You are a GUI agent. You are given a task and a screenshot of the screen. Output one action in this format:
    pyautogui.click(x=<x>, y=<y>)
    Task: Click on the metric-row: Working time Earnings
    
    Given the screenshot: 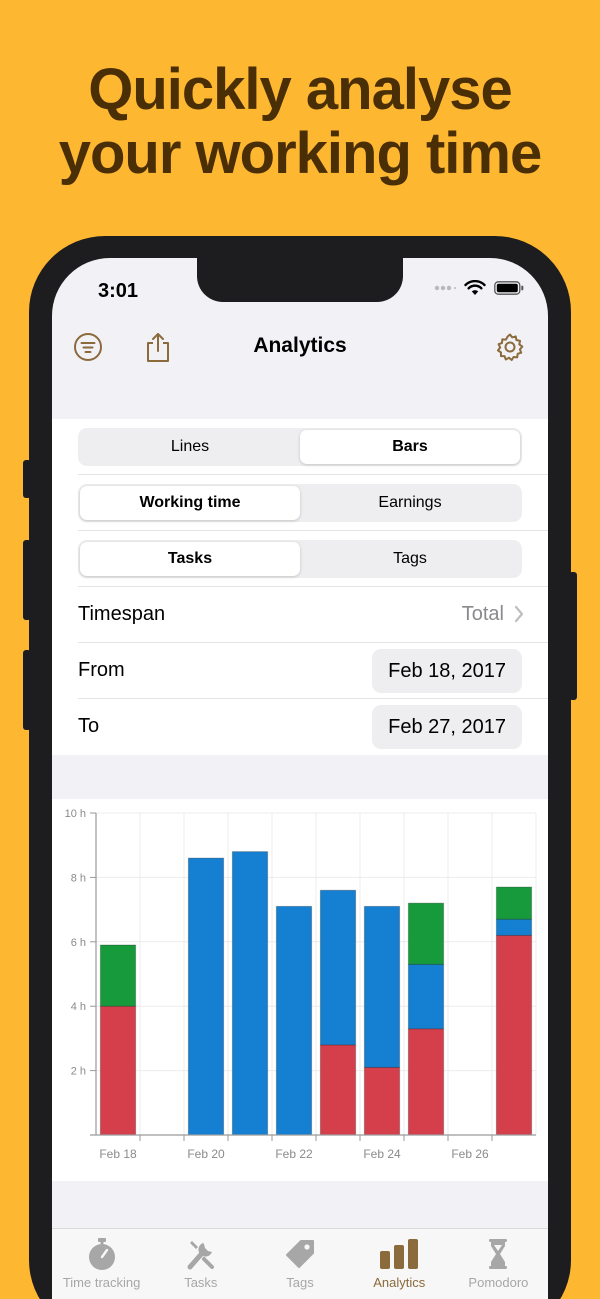 What is the action you would take?
    pyautogui.click(x=313, y=503)
    